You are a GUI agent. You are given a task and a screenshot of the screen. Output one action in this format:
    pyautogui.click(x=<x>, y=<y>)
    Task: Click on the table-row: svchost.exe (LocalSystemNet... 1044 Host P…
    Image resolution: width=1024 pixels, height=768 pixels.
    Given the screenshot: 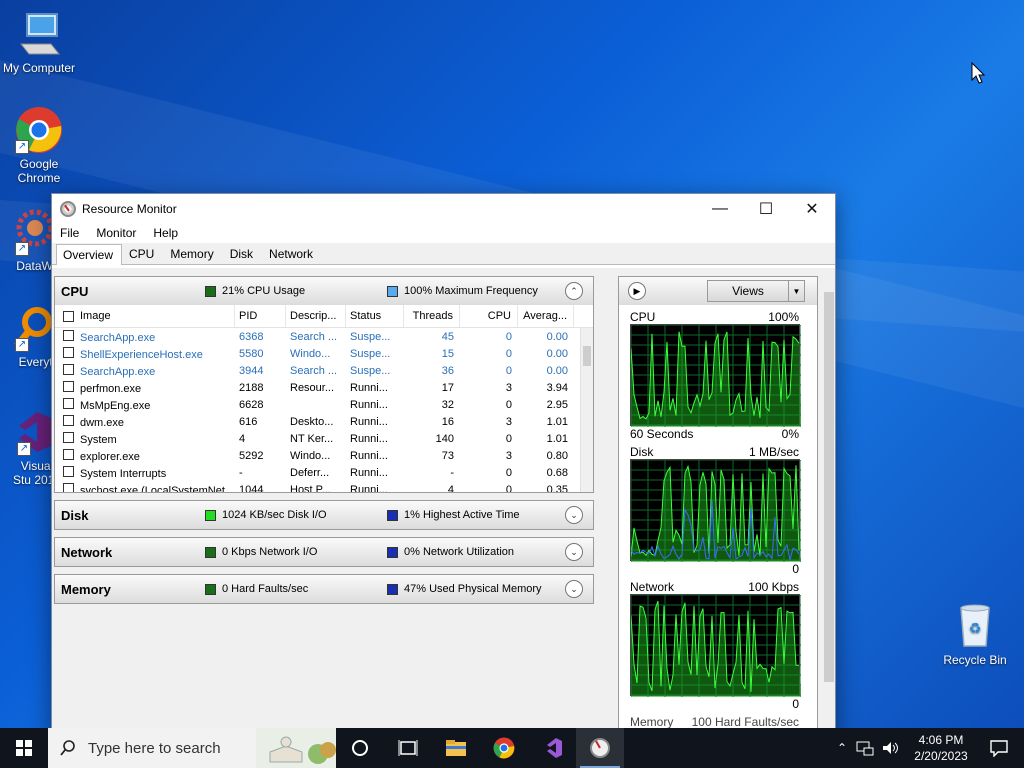 What is the action you would take?
    pyautogui.click(x=324, y=486)
    